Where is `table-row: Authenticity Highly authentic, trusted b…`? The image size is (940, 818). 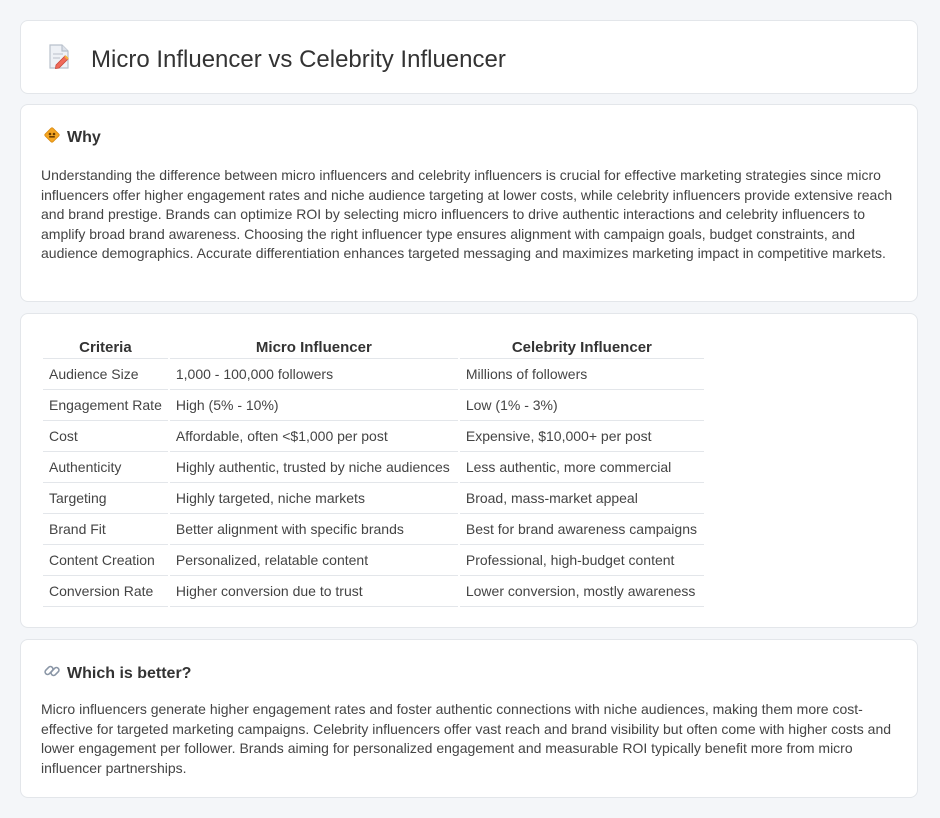
table-row: Authenticity Highly authentic, trusted b… is located at coordinates (373, 467).